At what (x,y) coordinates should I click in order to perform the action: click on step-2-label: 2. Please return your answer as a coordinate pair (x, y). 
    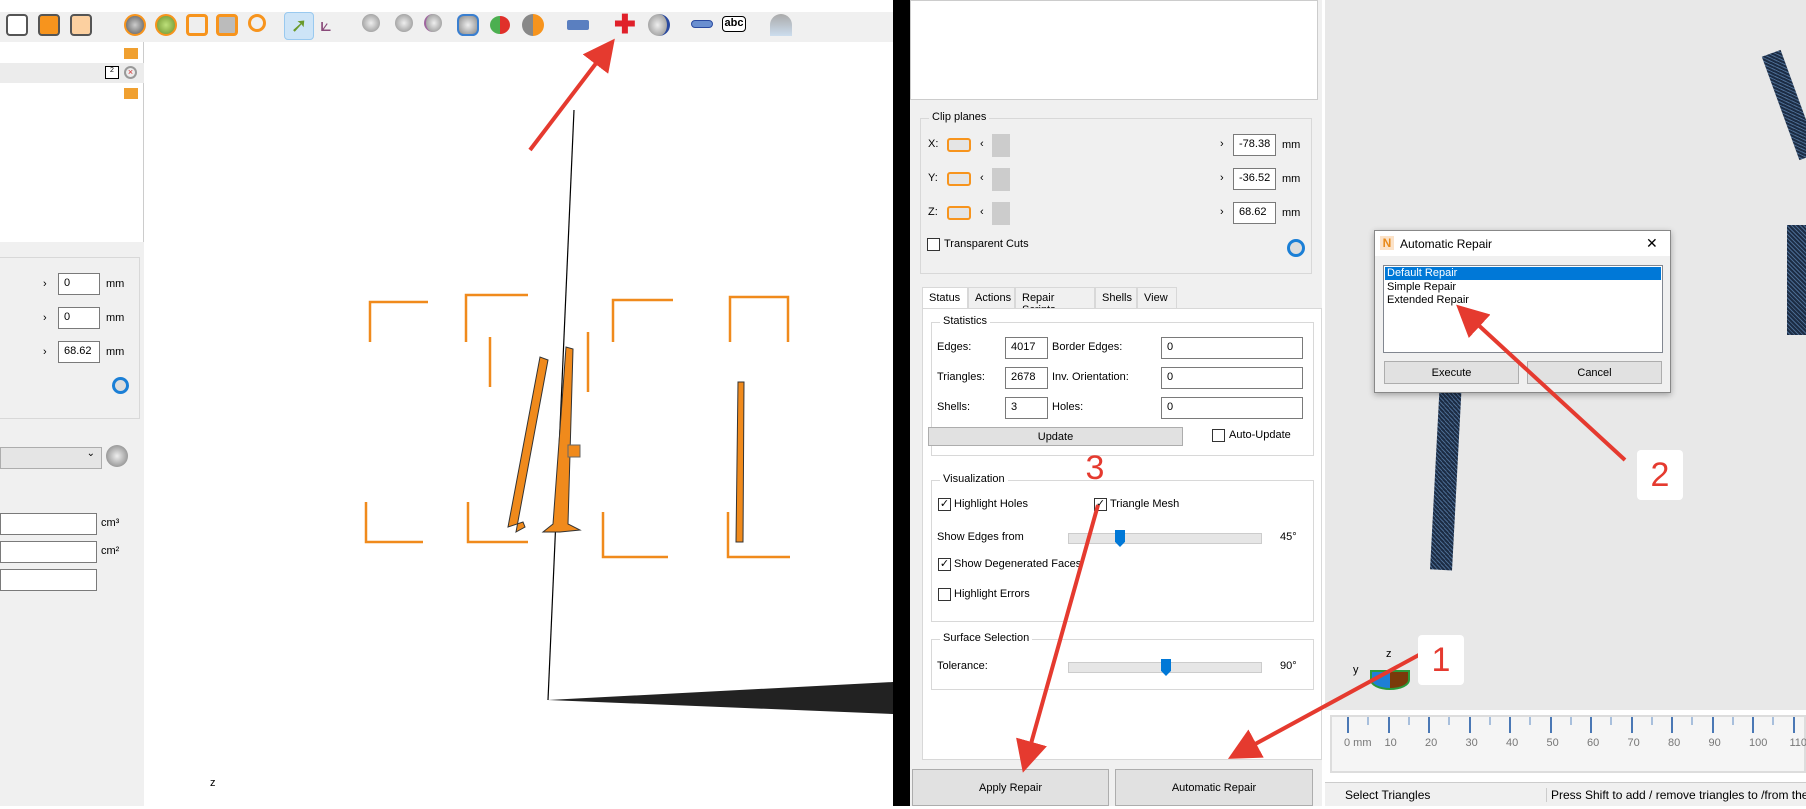
    Looking at the image, I should click on (1660, 475).